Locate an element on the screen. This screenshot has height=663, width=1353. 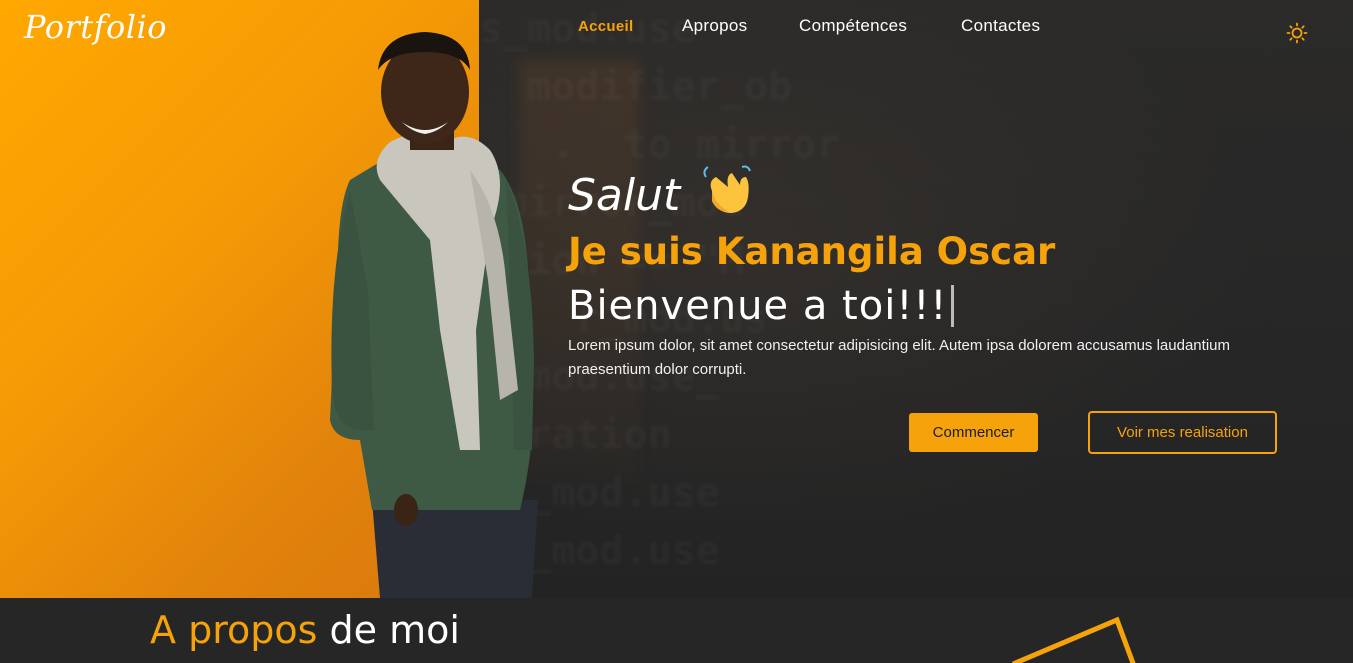
welcome-text: Bienvenue a toi!!! is located at coordinates (758, 306).